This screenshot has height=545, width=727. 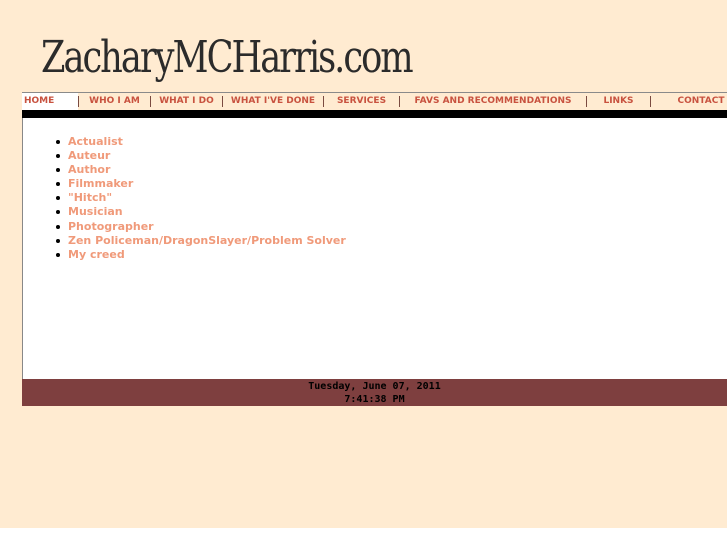 I want to click on nav-contact: CONTACT, so click(x=689, y=101).